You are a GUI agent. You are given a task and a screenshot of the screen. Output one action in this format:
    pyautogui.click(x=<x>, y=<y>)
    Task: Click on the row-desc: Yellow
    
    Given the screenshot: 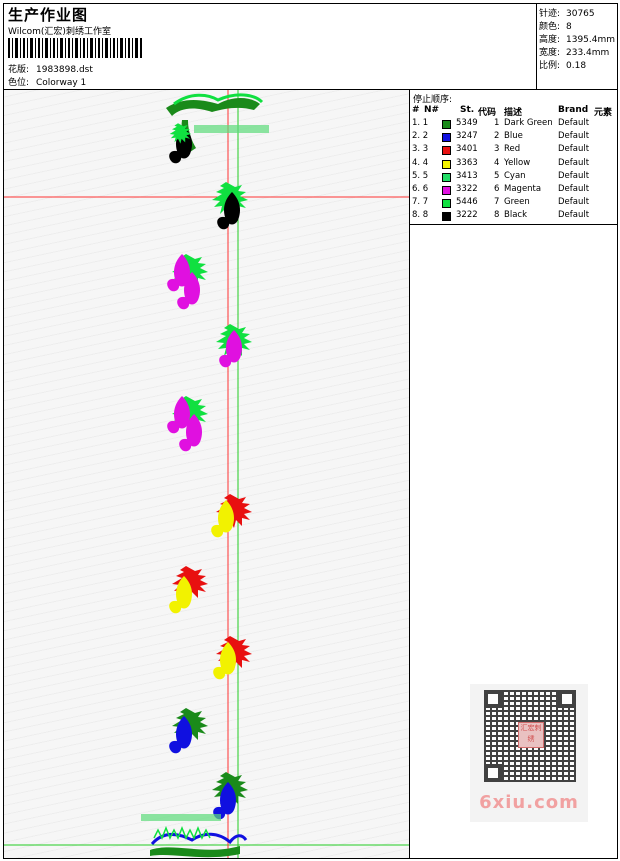 What is the action you would take?
    pyautogui.click(x=517, y=162)
    